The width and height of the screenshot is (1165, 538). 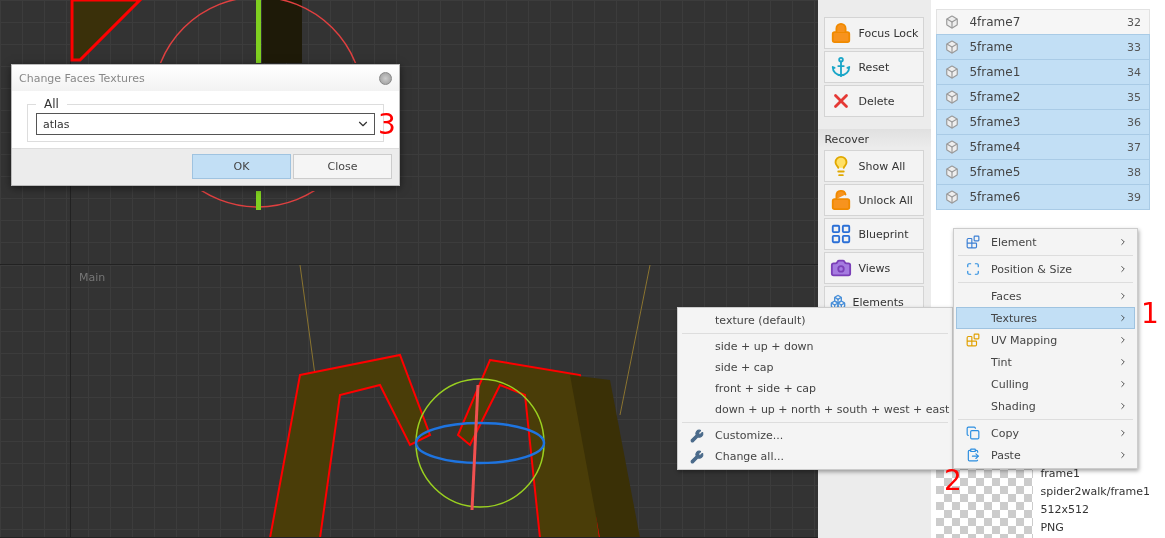 What do you see at coordinates (1134, 47) in the screenshot?
I see `element-number: 33` at bounding box center [1134, 47].